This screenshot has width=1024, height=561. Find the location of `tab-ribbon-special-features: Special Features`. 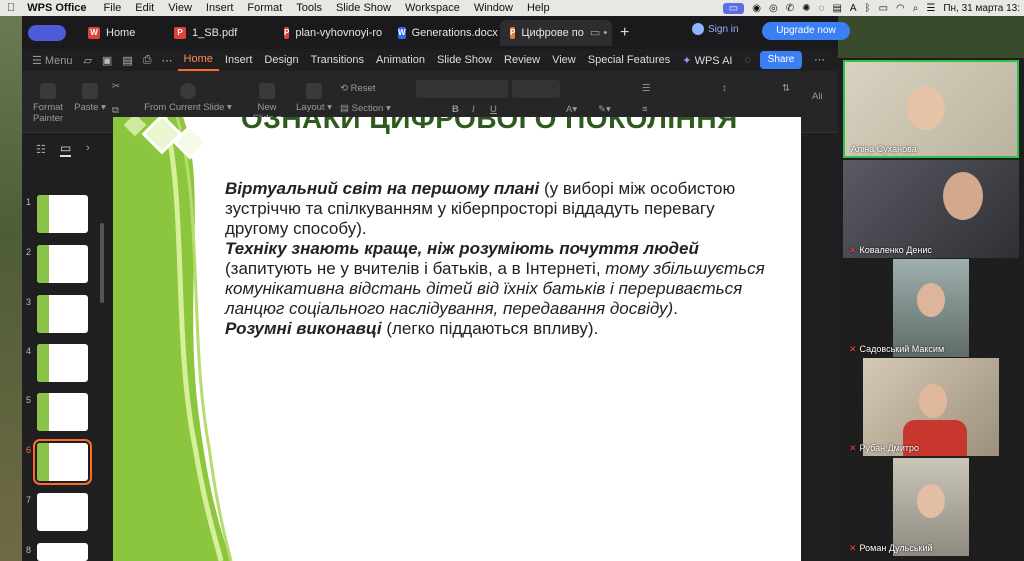

tab-ribbon-special-features: Special Features is located at coordinates (629, 60).